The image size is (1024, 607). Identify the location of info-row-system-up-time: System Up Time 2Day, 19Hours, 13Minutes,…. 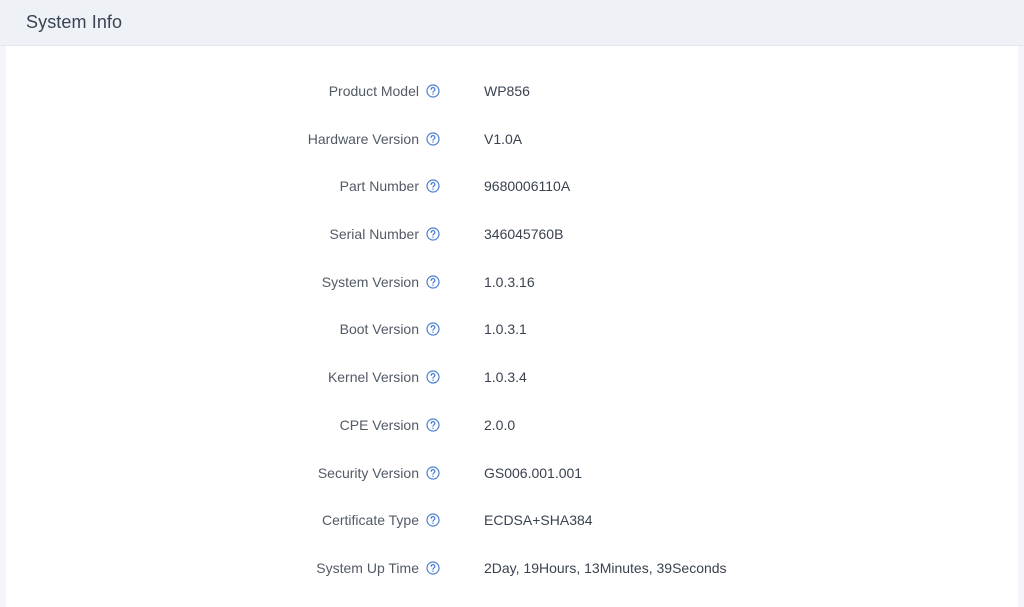
(512, 568).